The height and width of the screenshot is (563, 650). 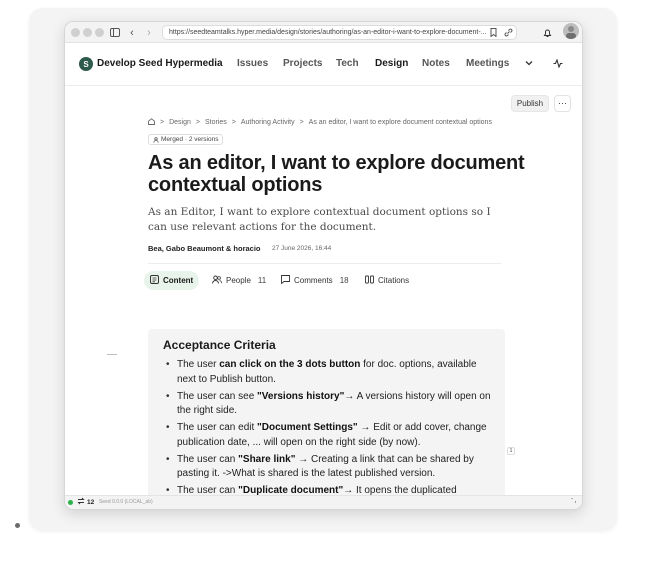 I want to click on tab-citations: Citations, so click(x=387, y=280).